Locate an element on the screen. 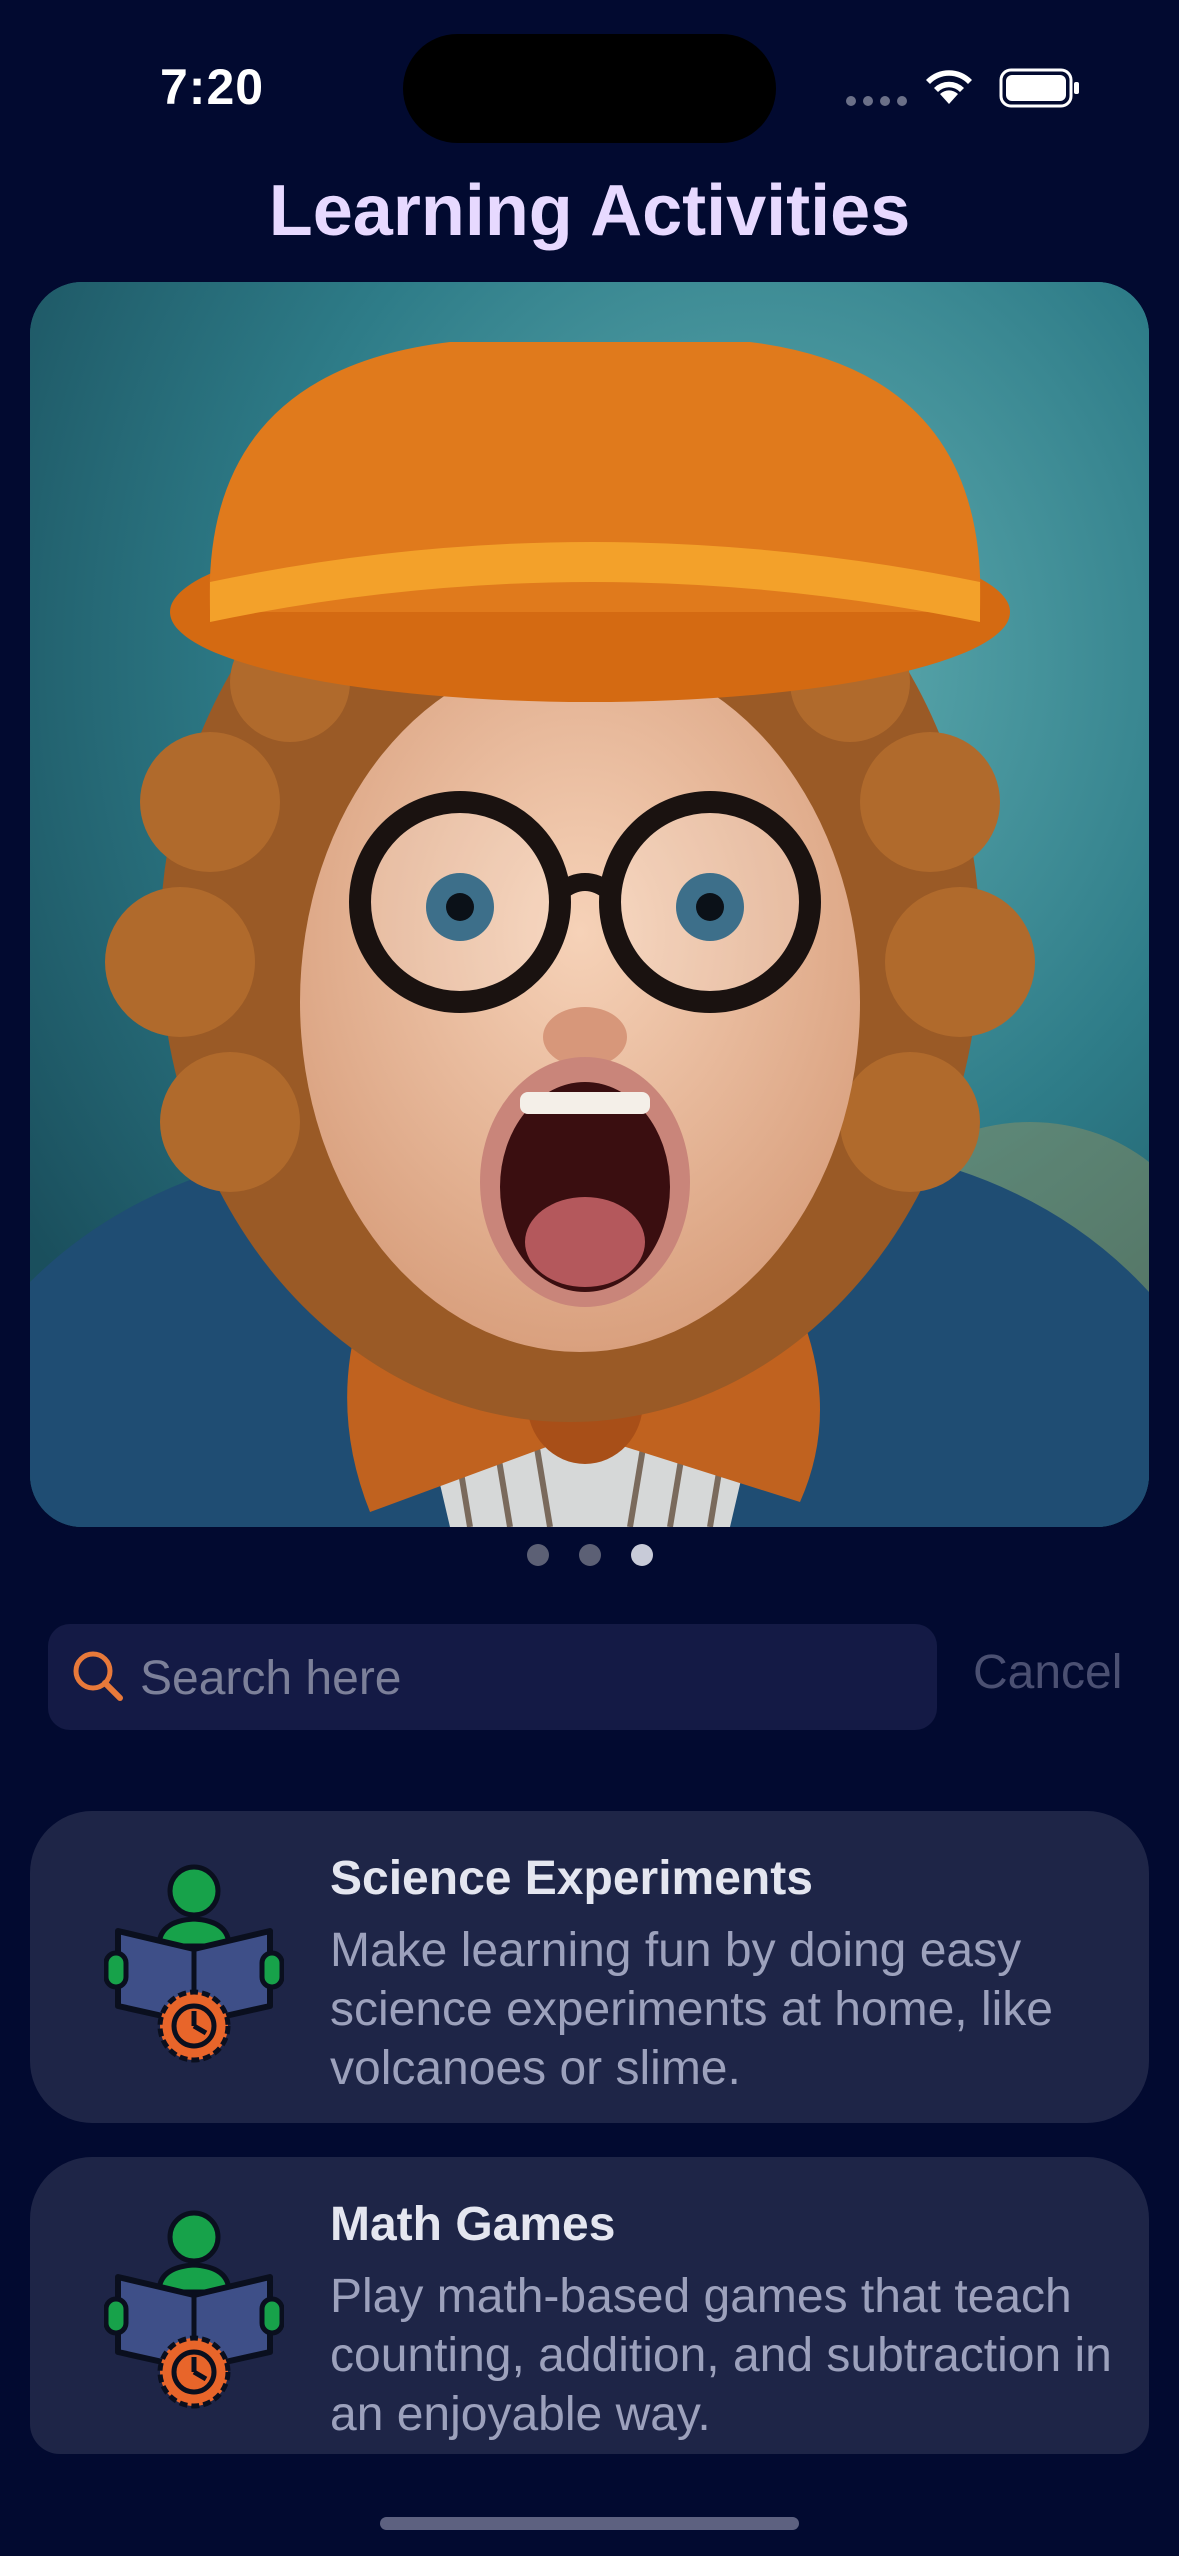 This screenshot has width=1179, height=2556. cancel-button: Cancel is located at coordinates (1047, 1672).